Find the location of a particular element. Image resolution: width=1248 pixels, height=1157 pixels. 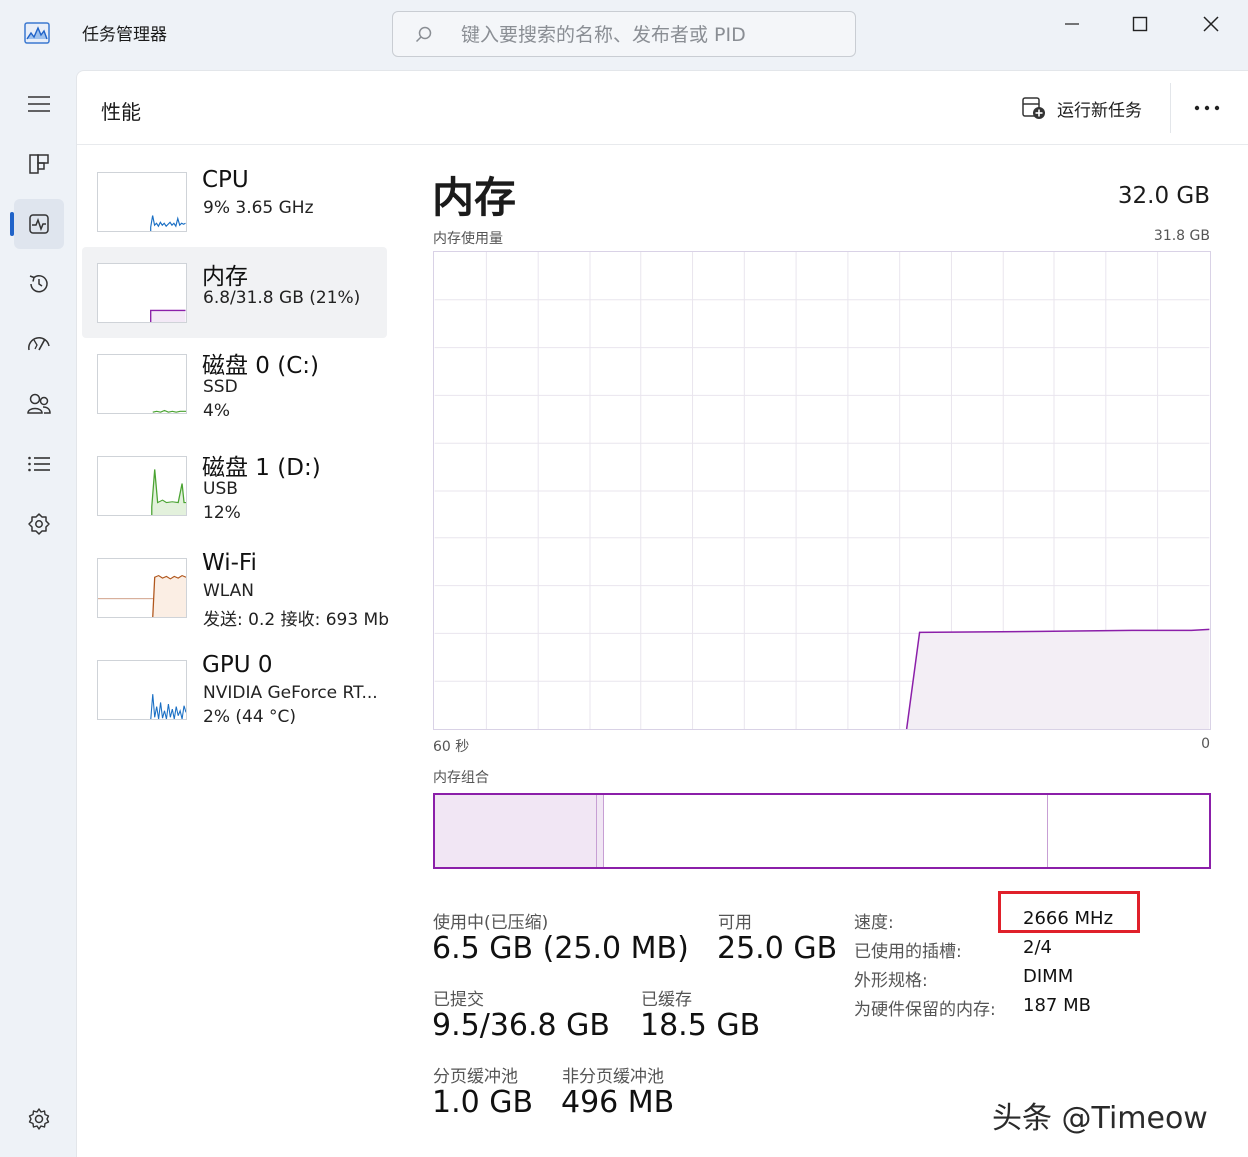

disk0-thumbnail-graph is located at coordinates (142, 384).